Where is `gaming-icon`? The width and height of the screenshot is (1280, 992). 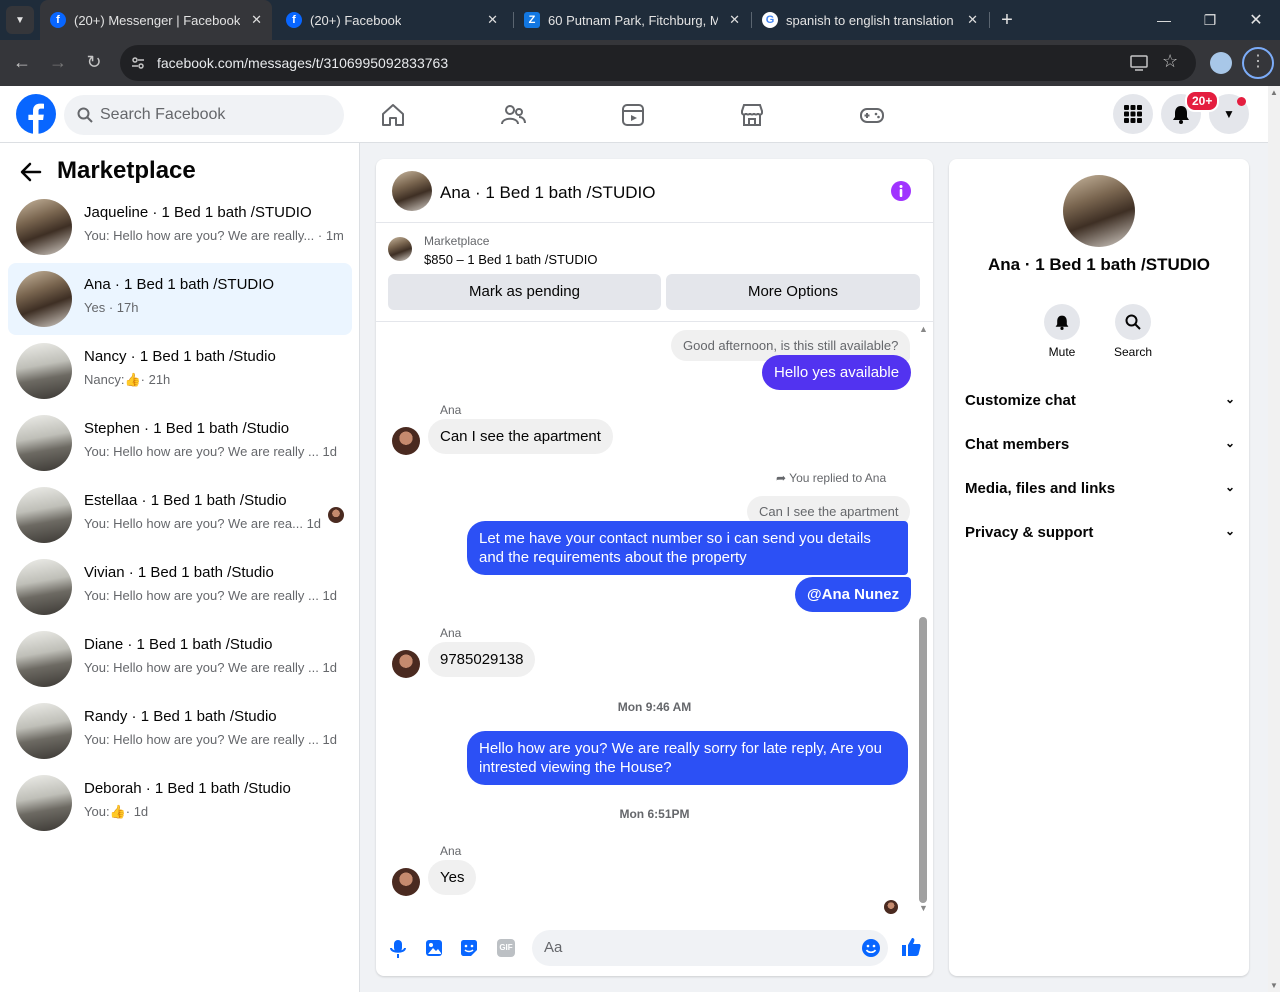 gaming-icon is located at coordinates (872, 115).